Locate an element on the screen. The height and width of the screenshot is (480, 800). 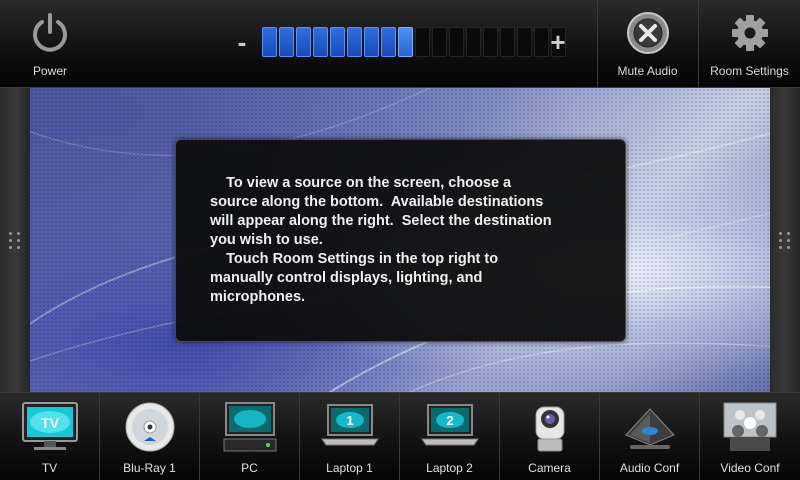
conference-phone-icon is located at coordinates (650, 428).